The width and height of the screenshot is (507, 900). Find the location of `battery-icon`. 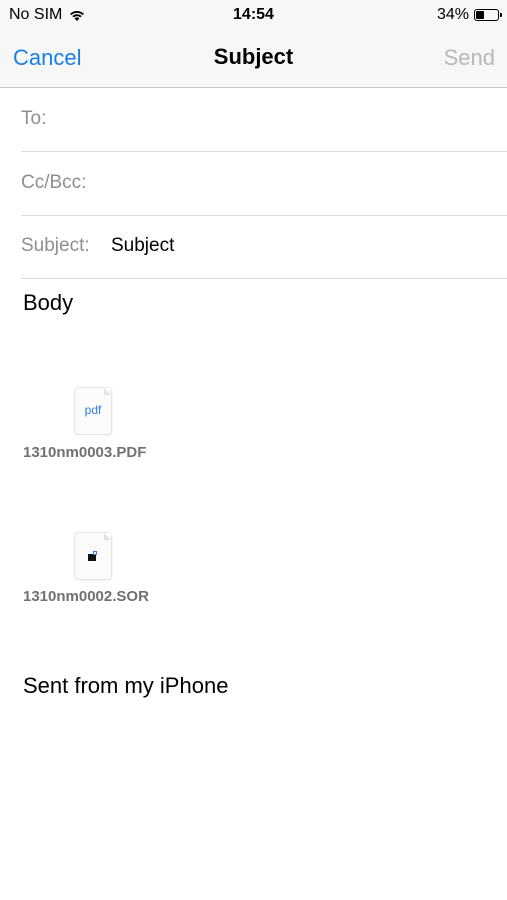

battery-icon is located at coordinates (488, 15).